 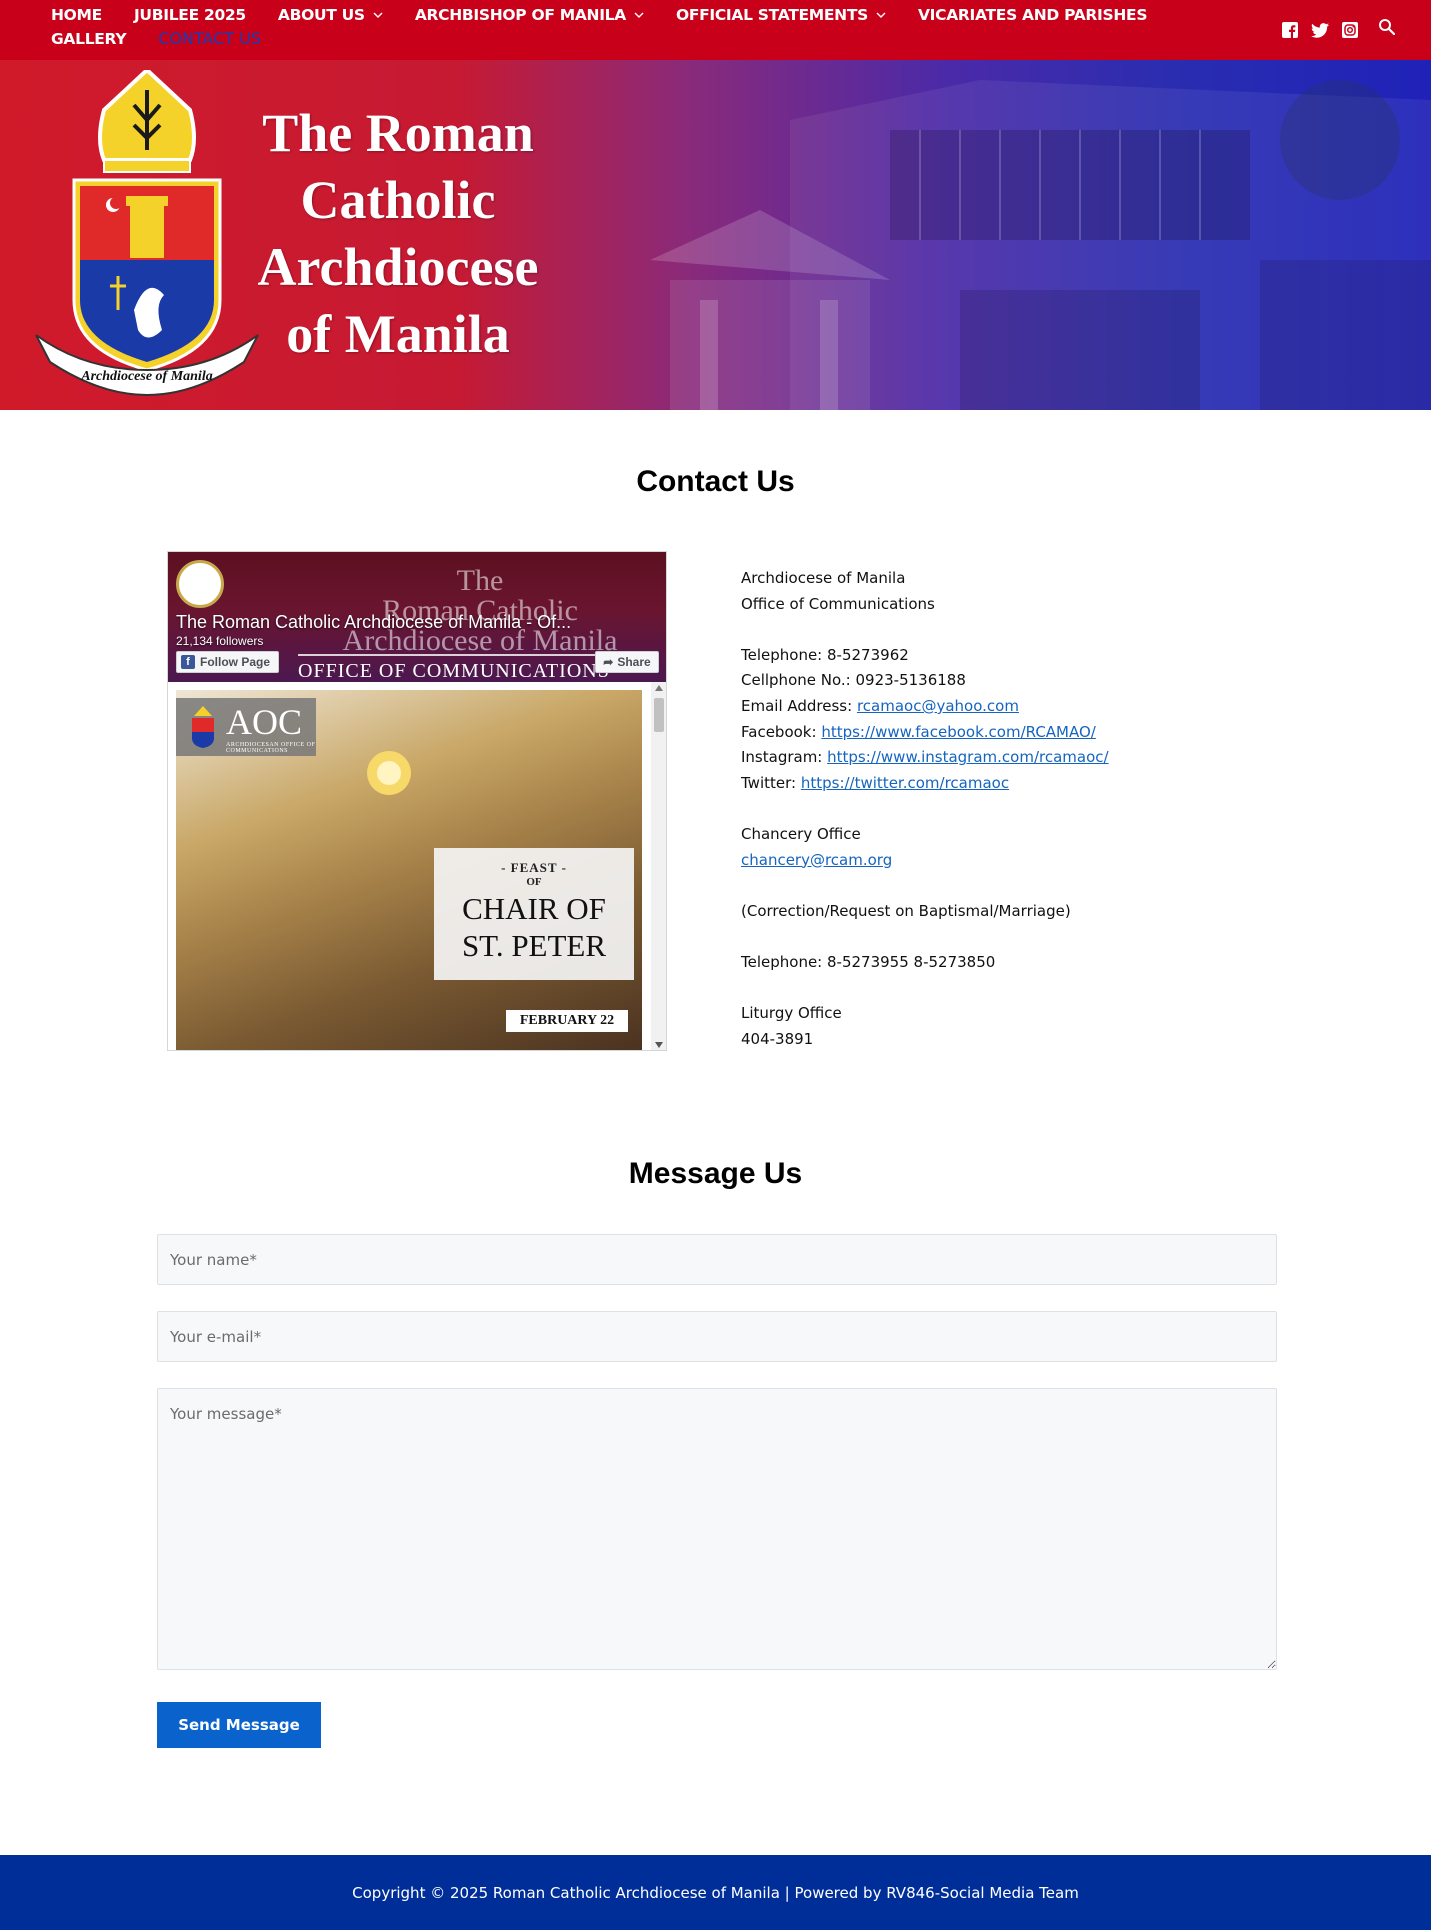 I want to click on feast-name-line: ST. PETER, so click(x=534, y=945).